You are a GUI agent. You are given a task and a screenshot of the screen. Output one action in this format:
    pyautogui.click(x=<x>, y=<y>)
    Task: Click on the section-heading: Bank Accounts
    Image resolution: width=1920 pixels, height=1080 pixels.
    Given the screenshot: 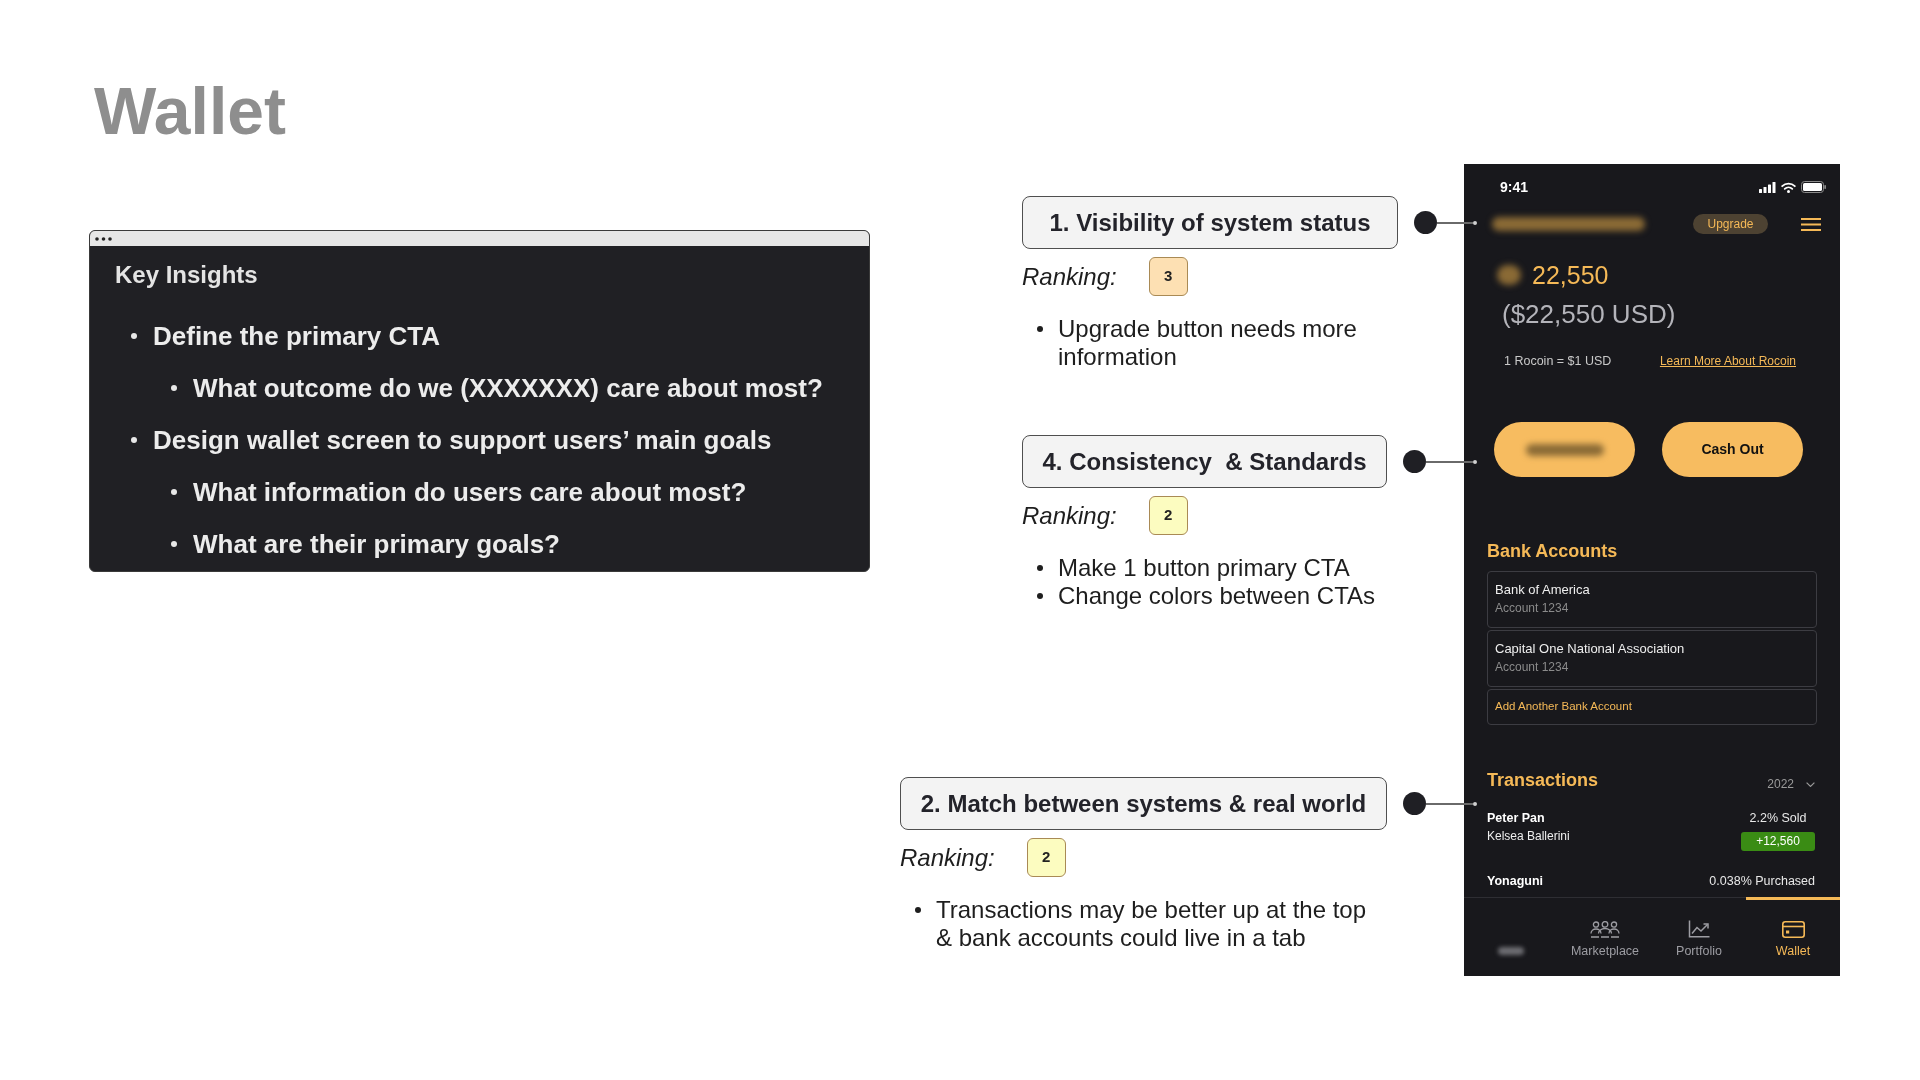 What is the action you would take?
    pyautogui.click(x=1552, y=551)
    